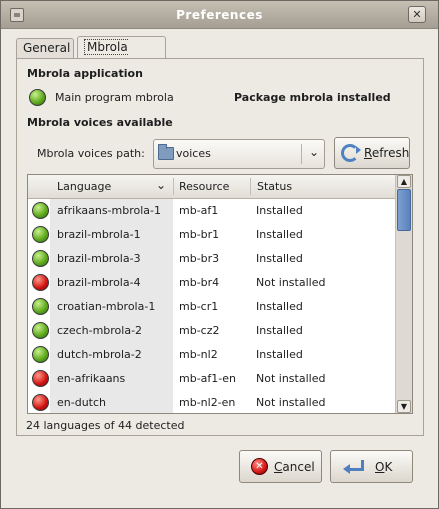 The image size is (439, 509). Describe the element at coordinates (403, 294) in the screenshot. I see `table-scrollbar: ▲ ▼` at that location.